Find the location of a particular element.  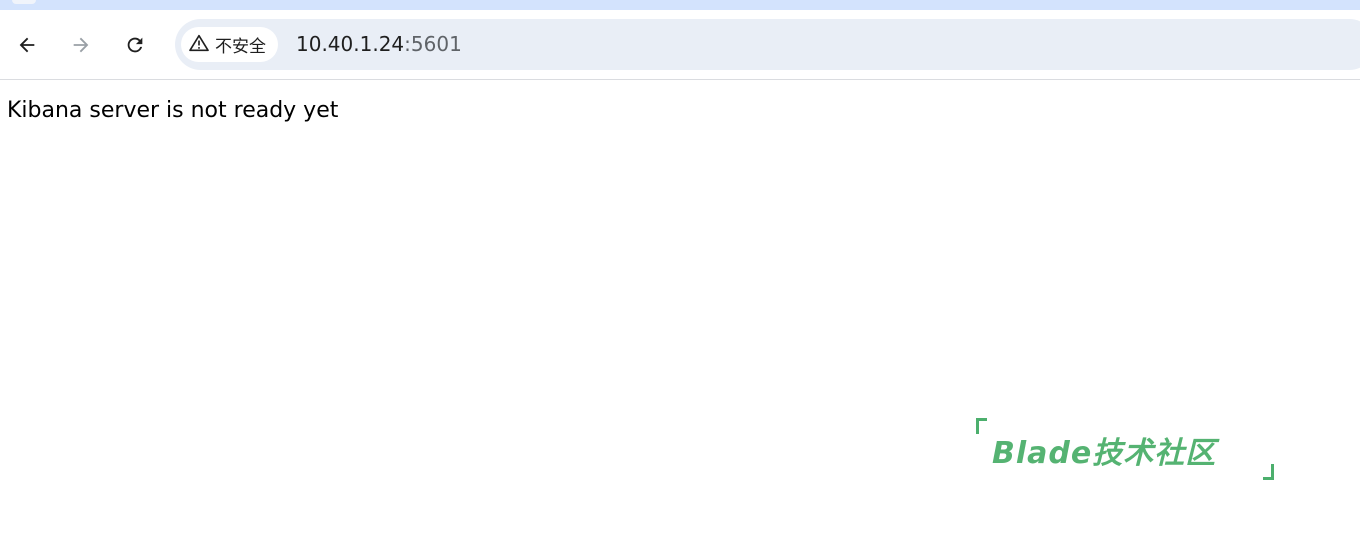

security-label: 不安全 is located at coordinates (240, 47).